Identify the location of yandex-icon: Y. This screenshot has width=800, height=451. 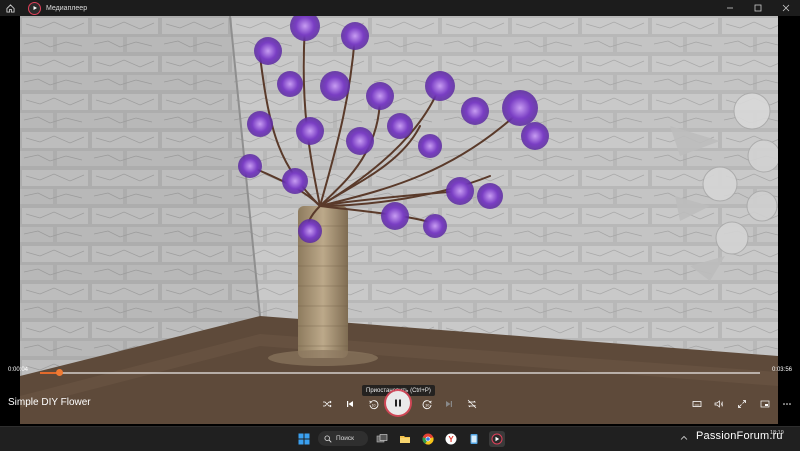
(451, 439).